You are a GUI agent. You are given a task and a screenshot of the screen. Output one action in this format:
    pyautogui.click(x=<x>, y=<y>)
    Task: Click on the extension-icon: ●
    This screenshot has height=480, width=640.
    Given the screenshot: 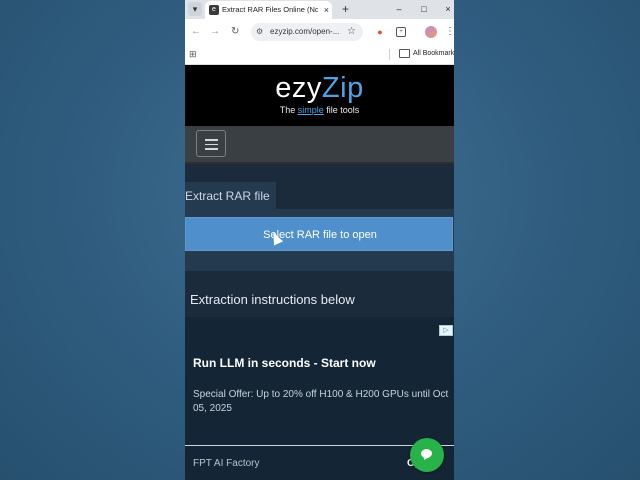 What is the action you would take?
    pyautogui.click(x=380, y=32)
    